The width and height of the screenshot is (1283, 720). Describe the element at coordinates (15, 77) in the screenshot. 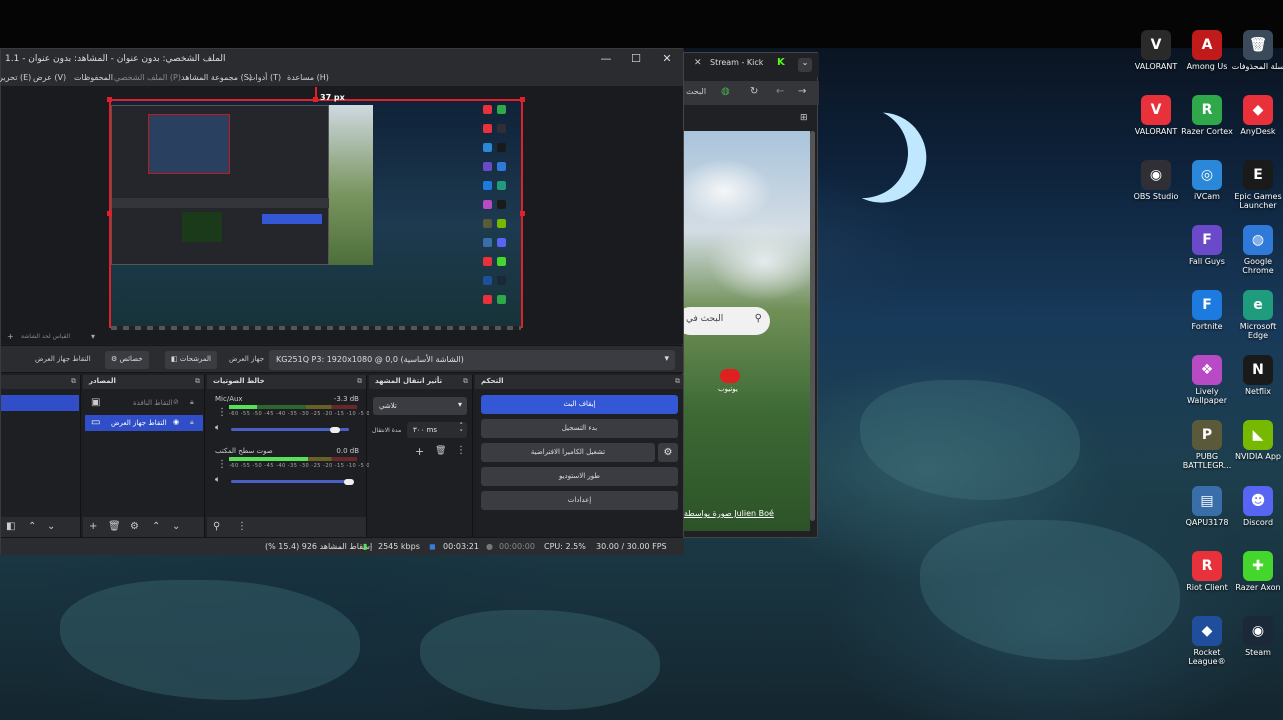

I see `menu-edit: تحرير (E)` at that location.